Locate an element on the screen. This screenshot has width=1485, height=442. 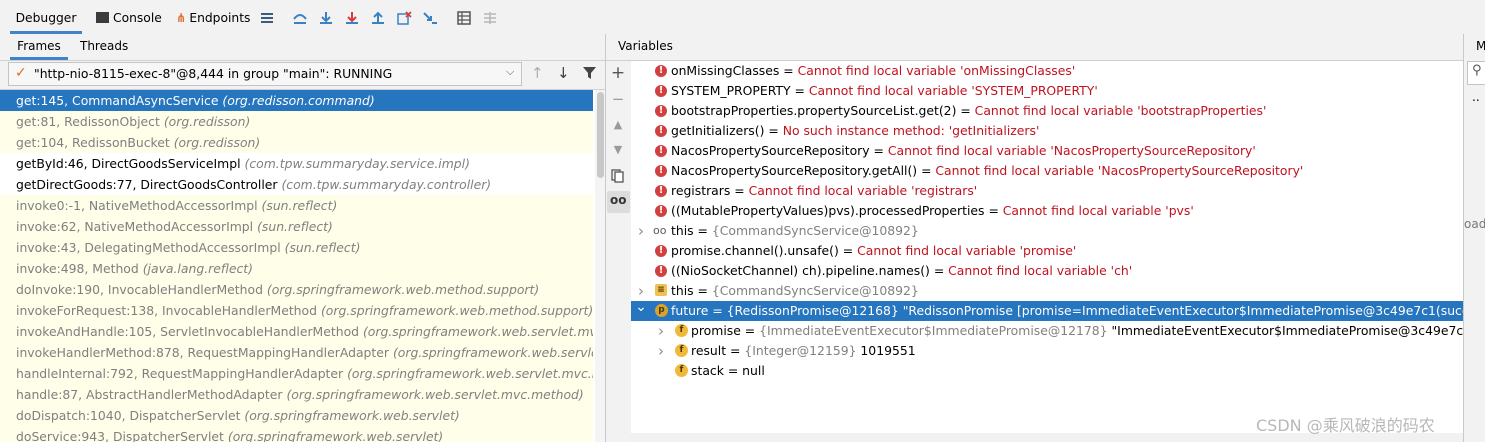
variable-name: this is located at coordinates (682, 230).